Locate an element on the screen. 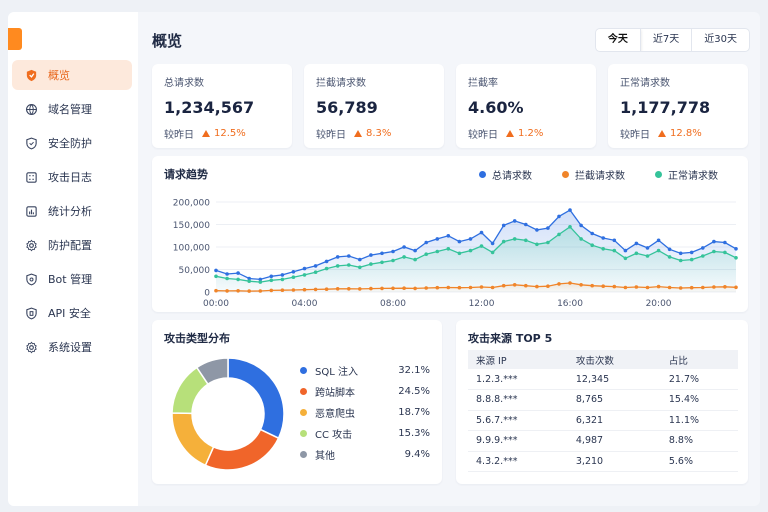 This screenshot has width=768, height=512. shield-brand-icon is located at coordinates (31, 75).